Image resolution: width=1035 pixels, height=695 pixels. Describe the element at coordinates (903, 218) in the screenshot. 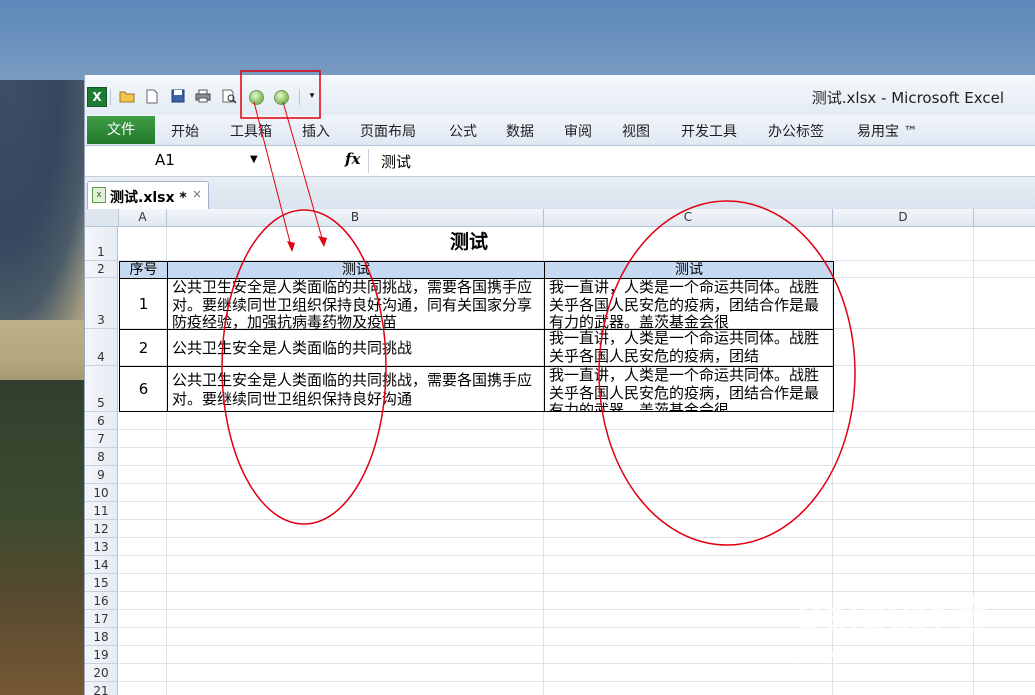

I see `column-header-d: D` at that location.